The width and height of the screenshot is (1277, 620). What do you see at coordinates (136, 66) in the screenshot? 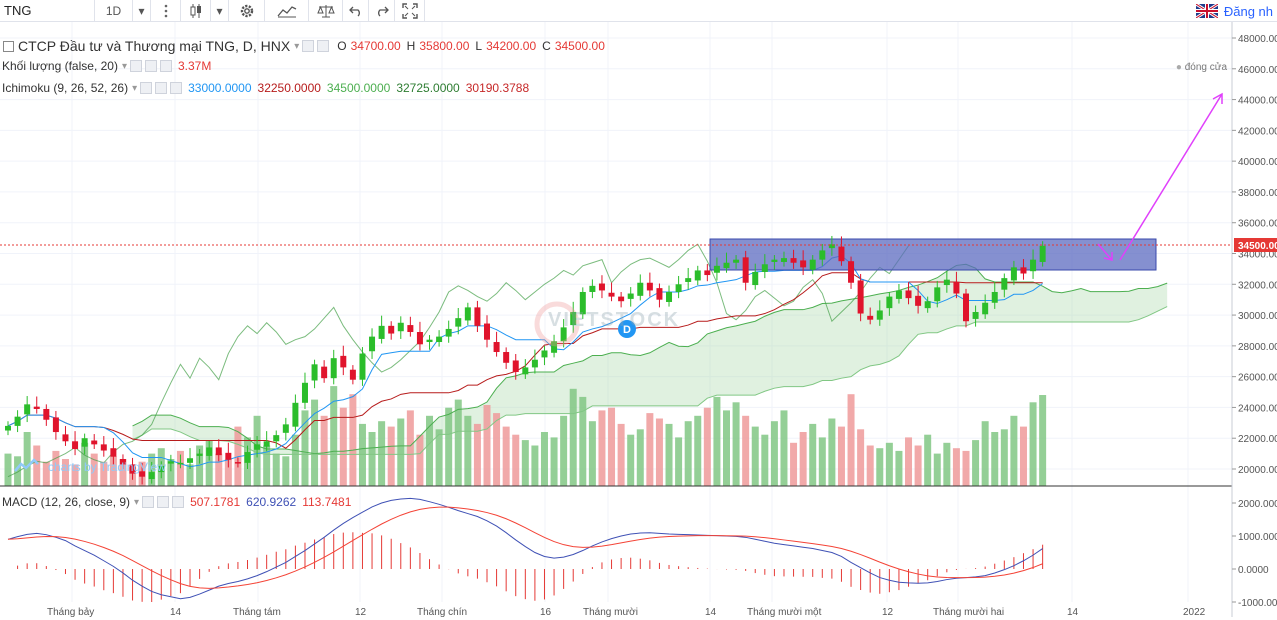
I see `volume-visibility-icon` at bounding box center [136, 66].